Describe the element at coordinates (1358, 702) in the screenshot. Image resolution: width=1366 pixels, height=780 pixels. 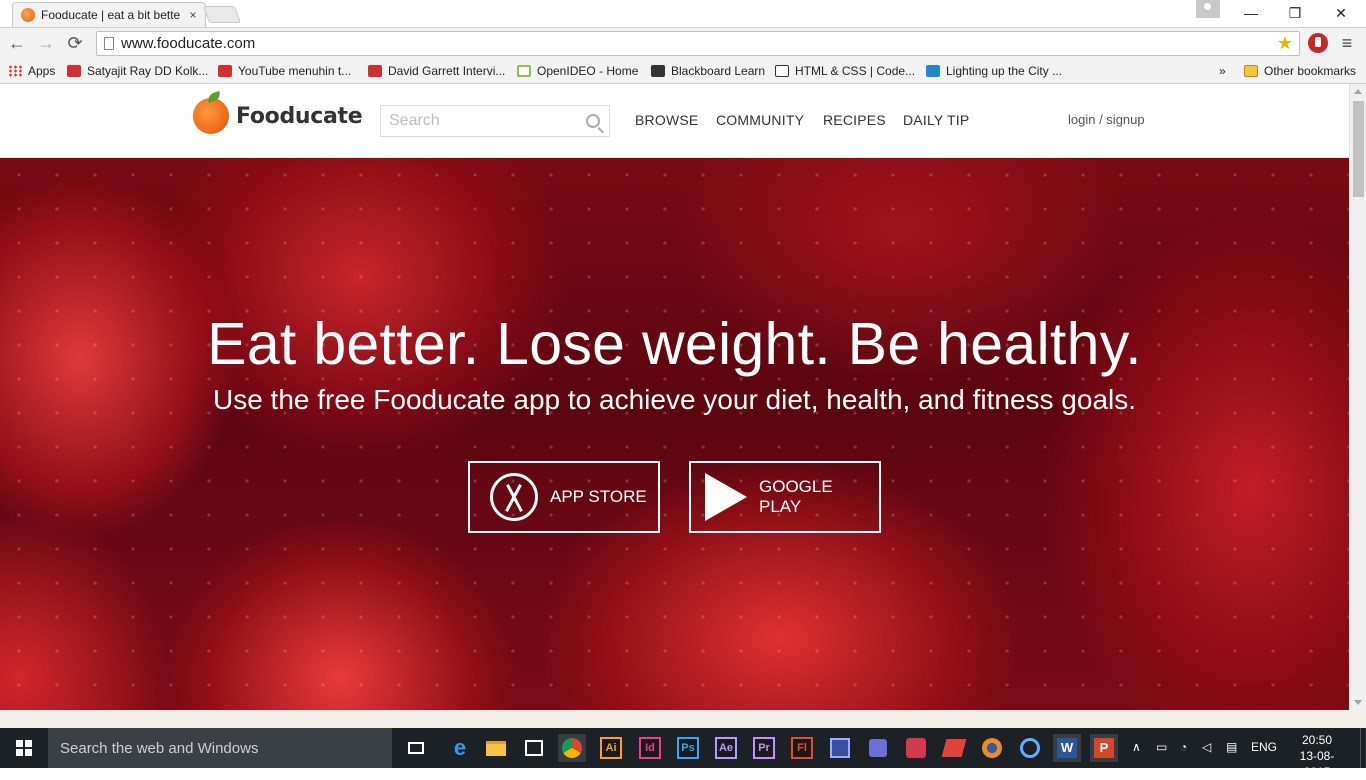
I see `scroll-down-icon` at that location.